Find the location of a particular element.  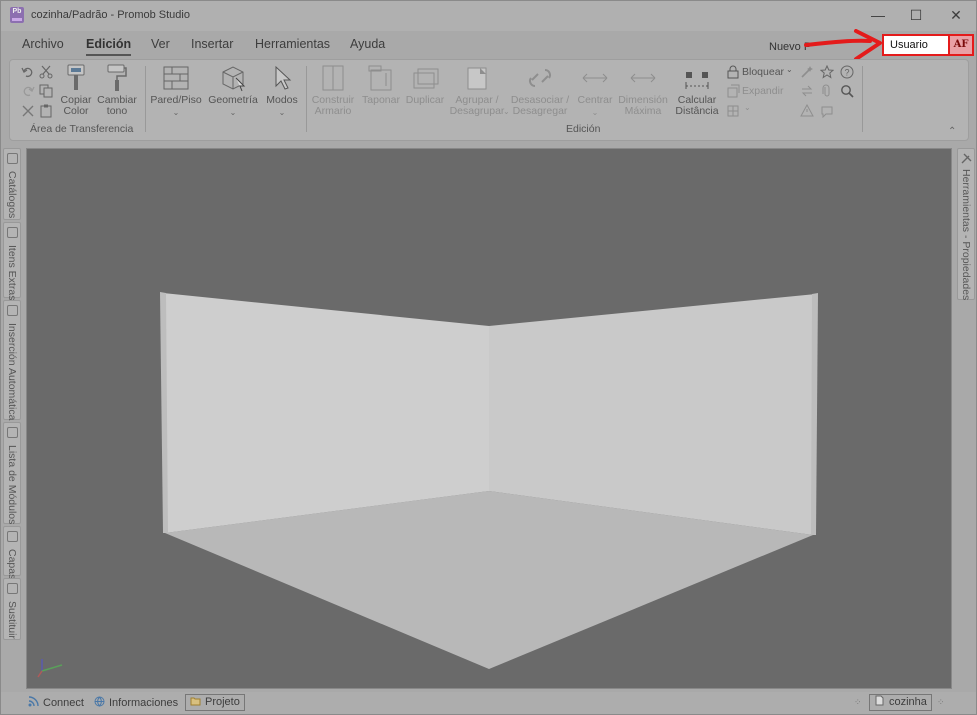

grid-view-icon is located at coordinates (733, 111).